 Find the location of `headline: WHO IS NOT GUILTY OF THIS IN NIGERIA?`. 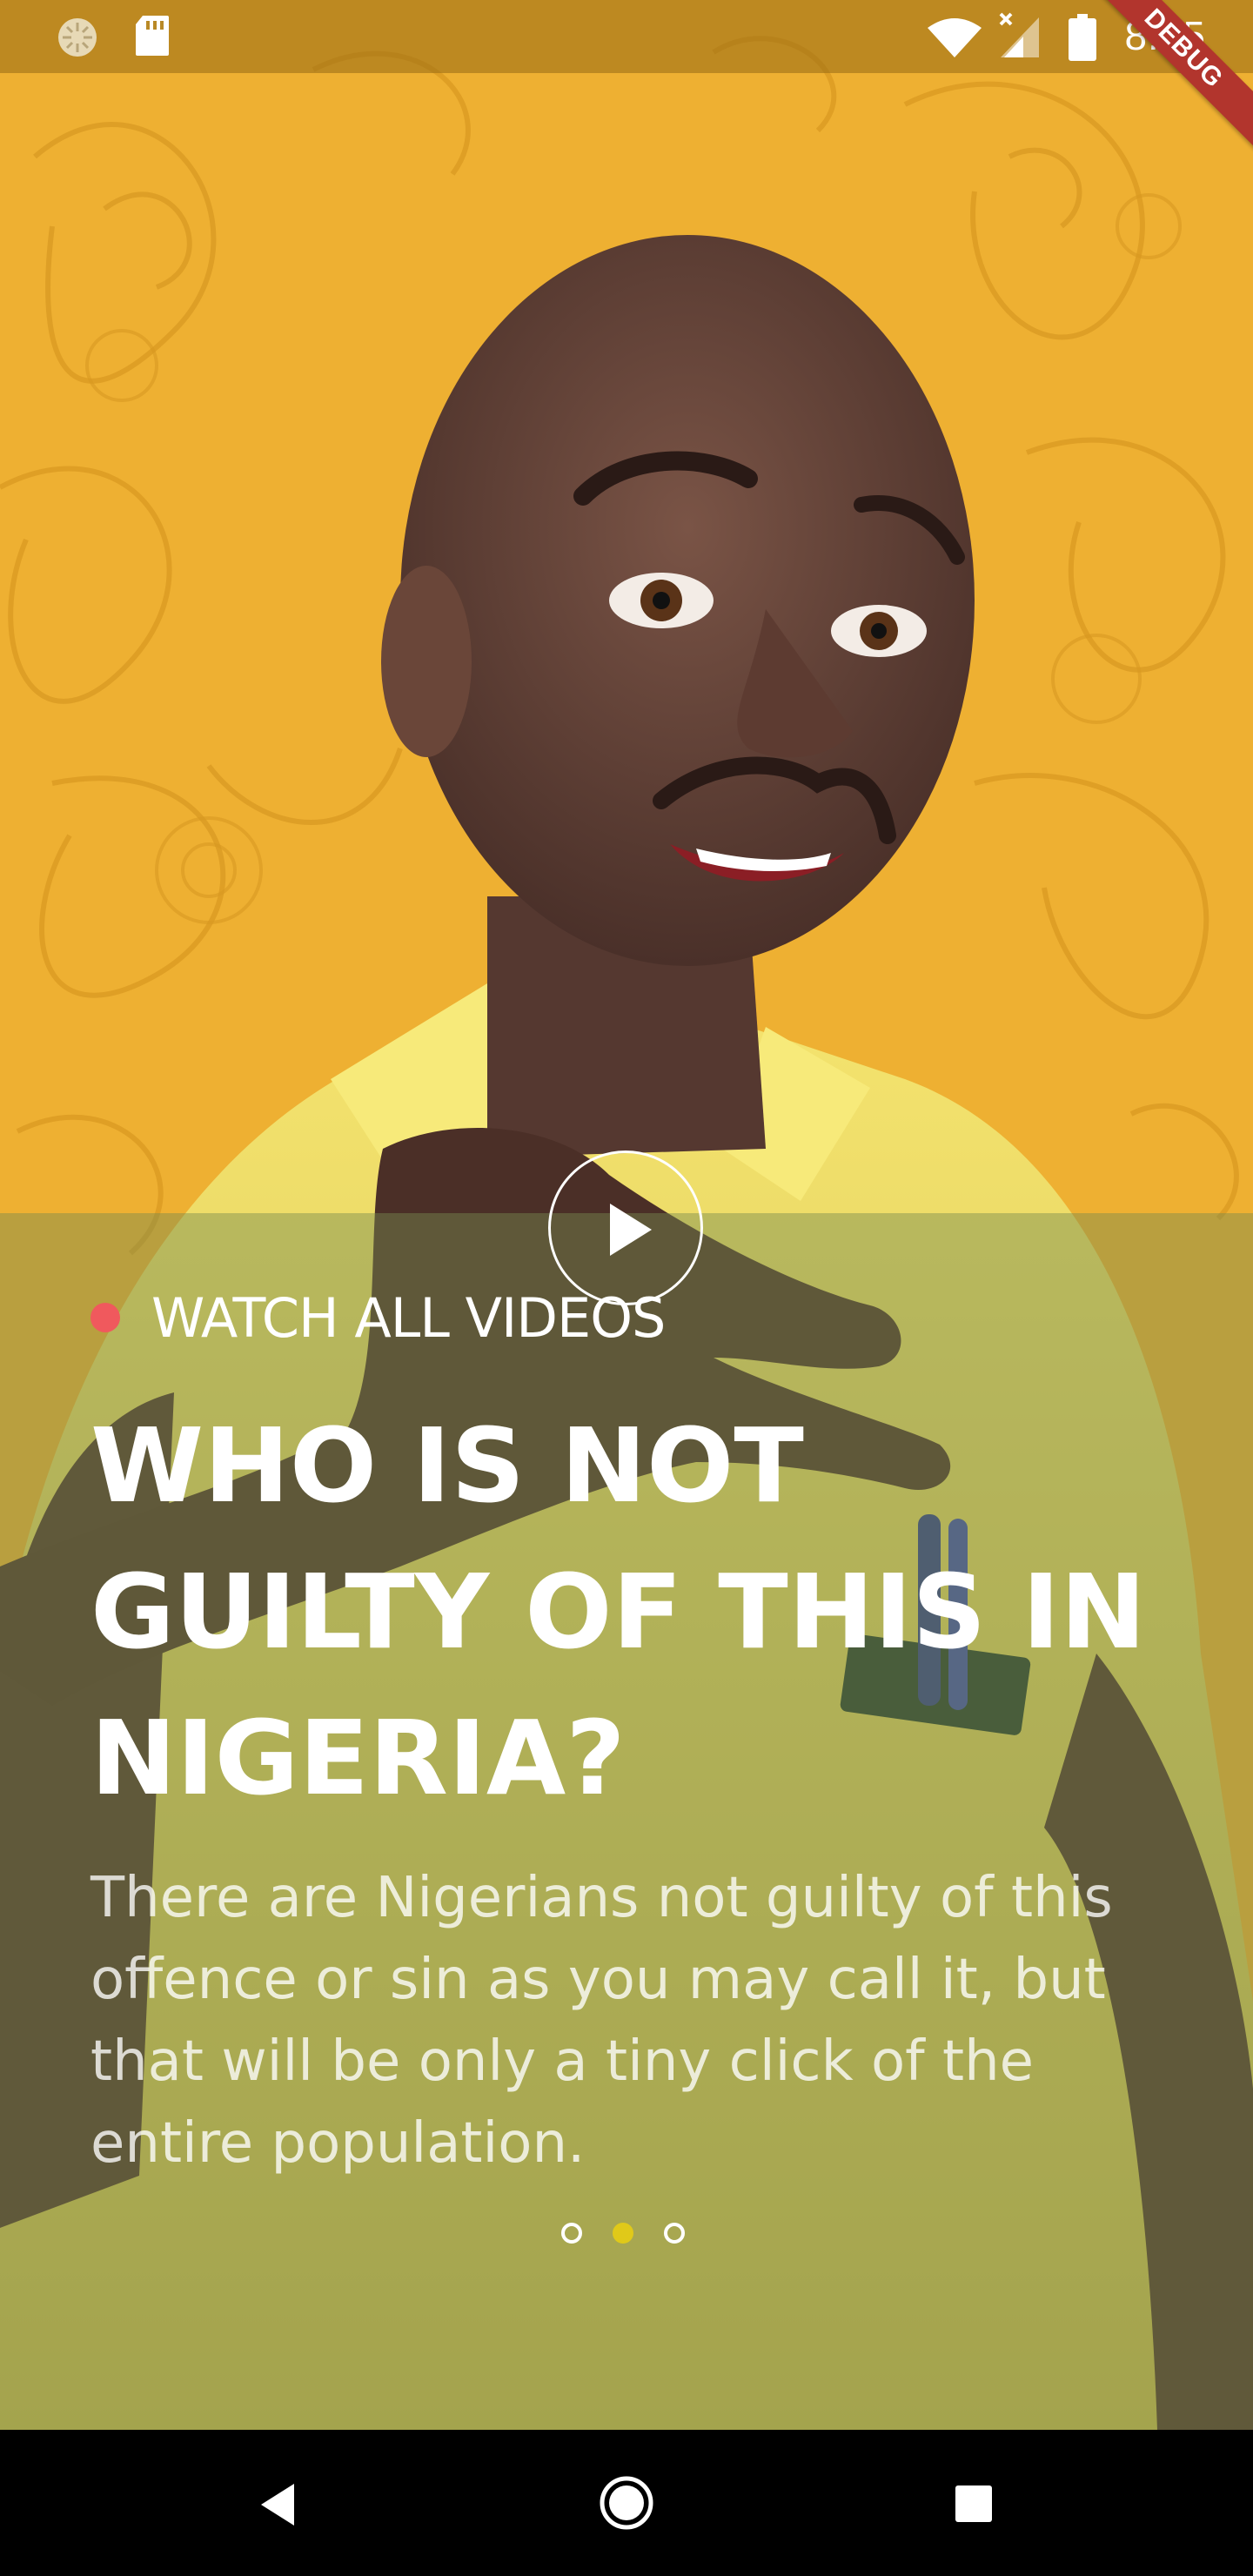

headline: WHO IS NOT GUILTY OF THIS IN NIGERIA? is located at coordinates (621, 1611).